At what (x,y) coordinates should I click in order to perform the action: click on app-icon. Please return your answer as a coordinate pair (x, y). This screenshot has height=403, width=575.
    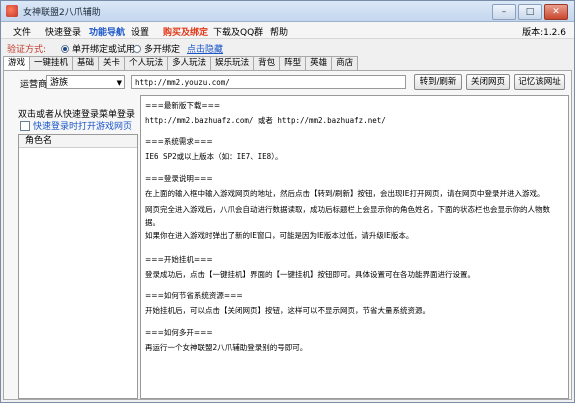
    Looking at the image, I should click on (12, 11).